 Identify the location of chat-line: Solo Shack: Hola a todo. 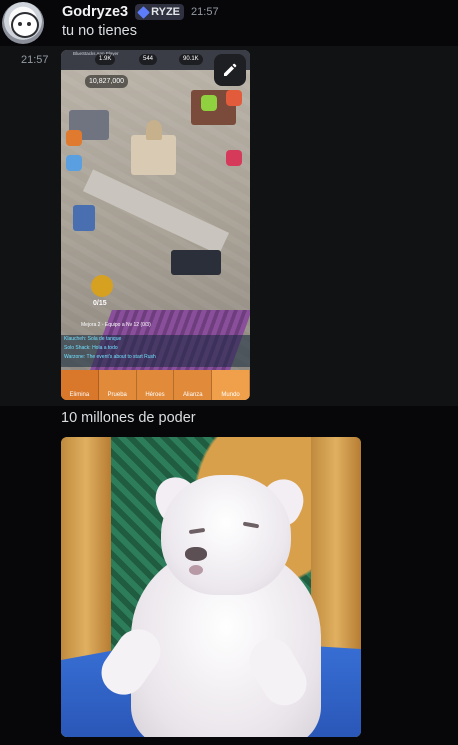
(91, 348).